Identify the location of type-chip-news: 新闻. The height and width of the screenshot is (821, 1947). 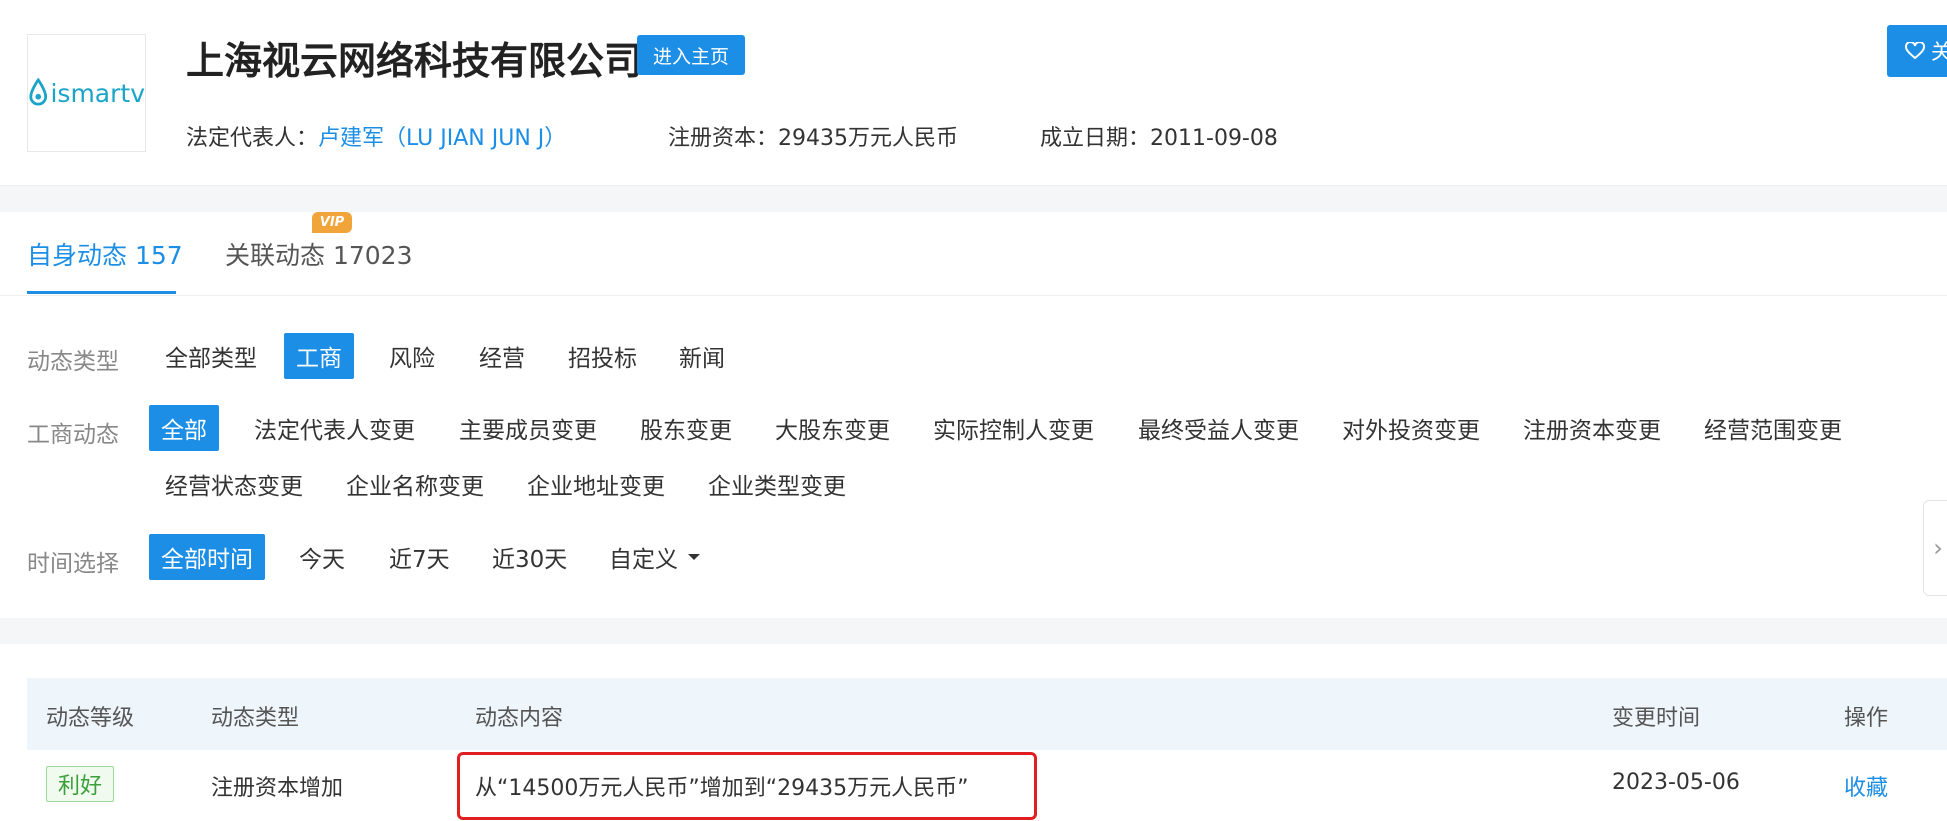
(702, 356).